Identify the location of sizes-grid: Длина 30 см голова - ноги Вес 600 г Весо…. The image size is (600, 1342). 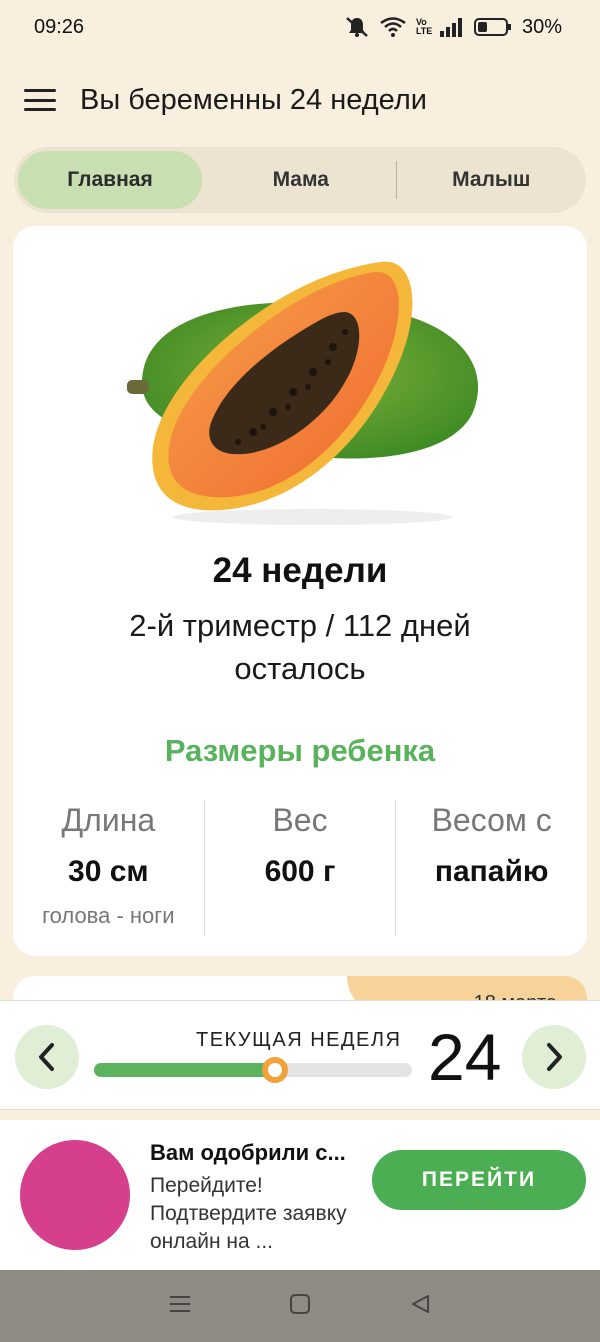
(300, 868).